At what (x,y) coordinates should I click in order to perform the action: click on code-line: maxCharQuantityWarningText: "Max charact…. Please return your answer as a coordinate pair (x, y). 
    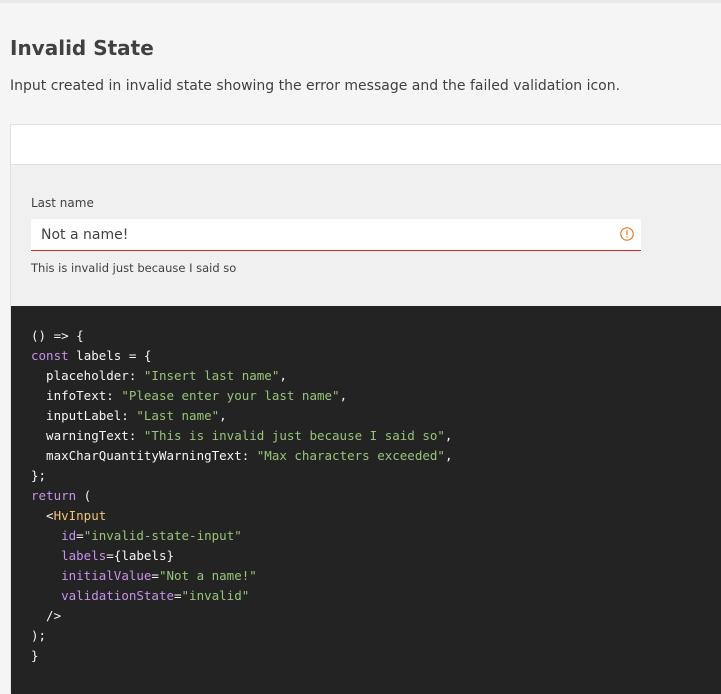
    Looking at the image, I should click on (242, 455).